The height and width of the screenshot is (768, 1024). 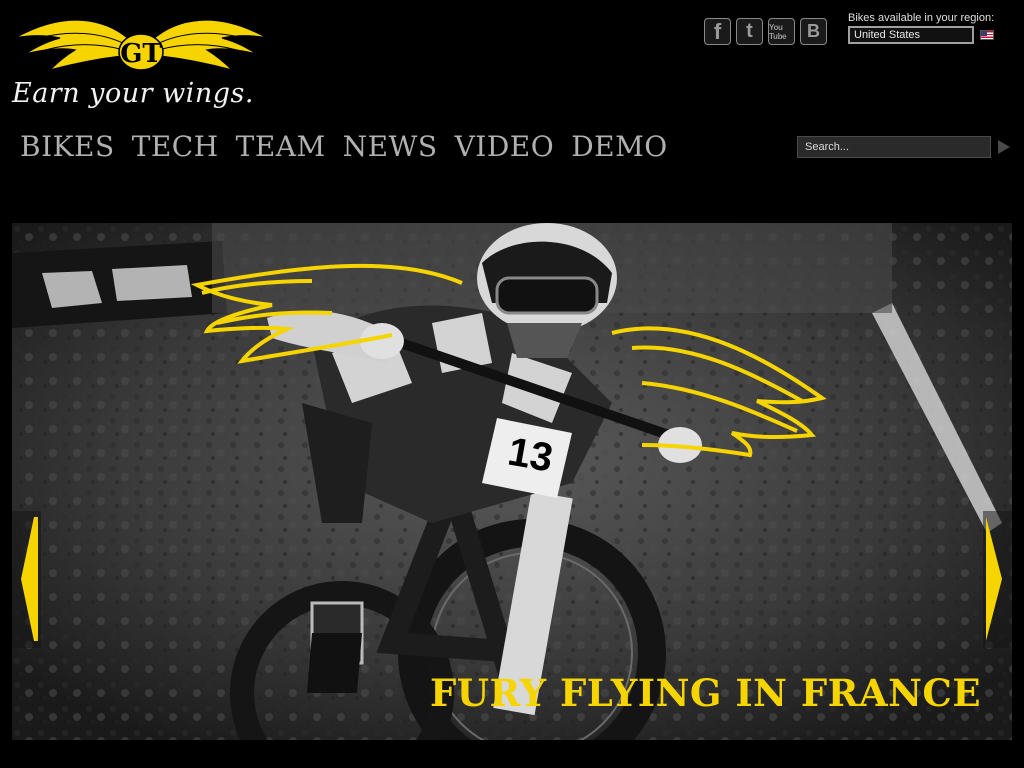 What do you see at coordinates (619, 146) in the screenshot?
I see `nav-item-demo: DEMO` at bounding box center [619, 146].